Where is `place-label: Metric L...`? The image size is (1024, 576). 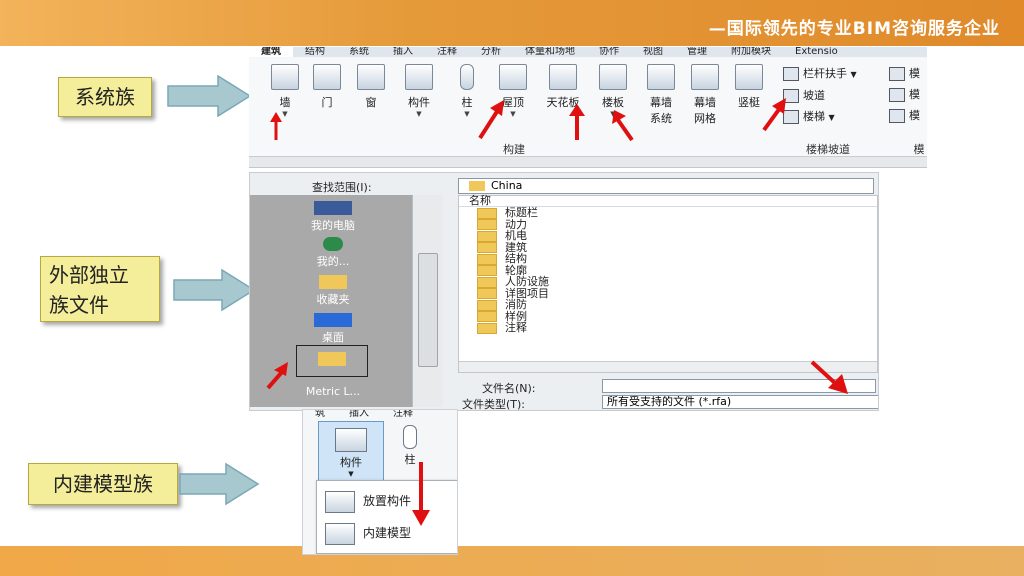
place-label: Metric L... is located at coordinates (333, 391).